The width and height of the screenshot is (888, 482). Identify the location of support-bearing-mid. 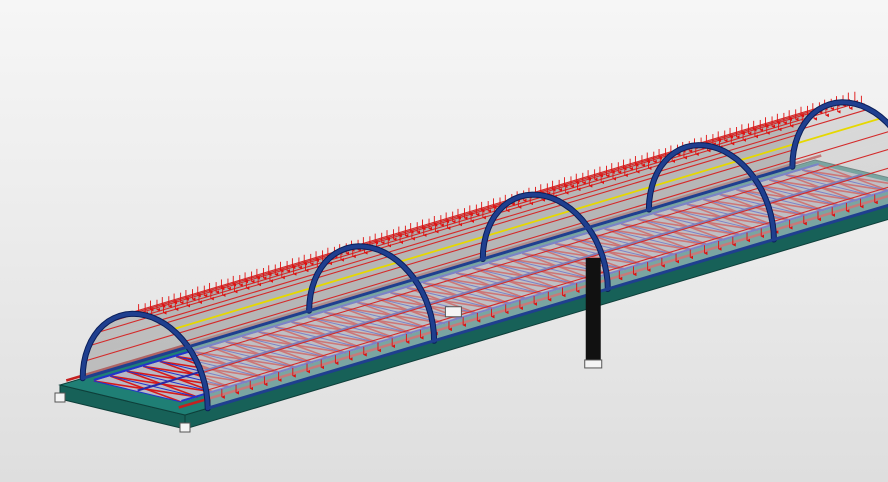
(453, 312).